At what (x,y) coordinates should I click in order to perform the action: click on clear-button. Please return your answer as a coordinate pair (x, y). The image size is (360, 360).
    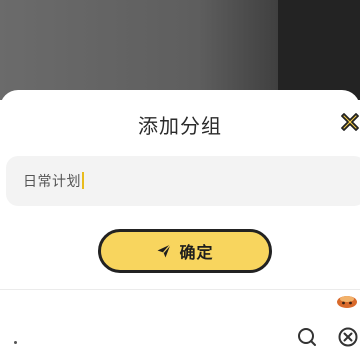
    Looking at the image, I should click on (348, 337).